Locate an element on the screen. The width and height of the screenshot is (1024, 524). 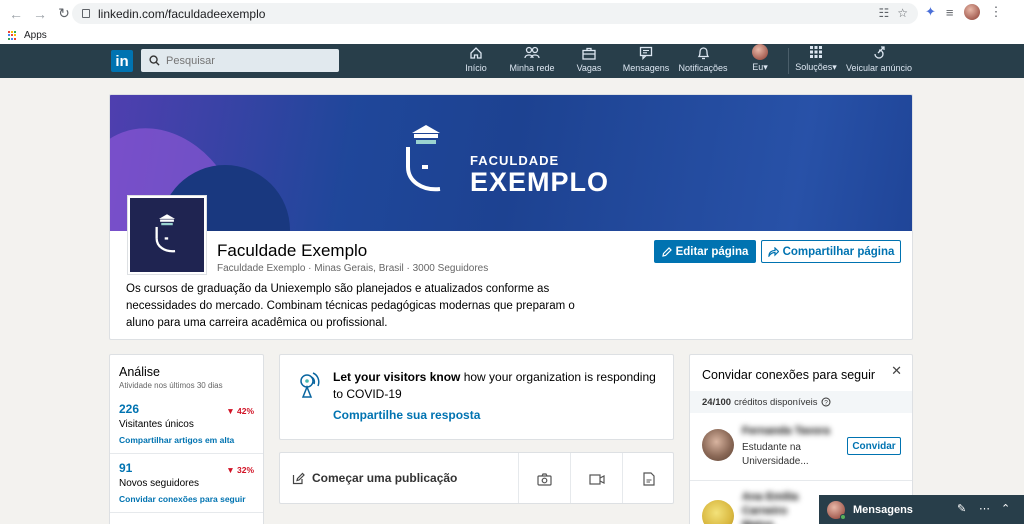
chevron-up-icon: ⌃ is located at coordinates (1005, 508).